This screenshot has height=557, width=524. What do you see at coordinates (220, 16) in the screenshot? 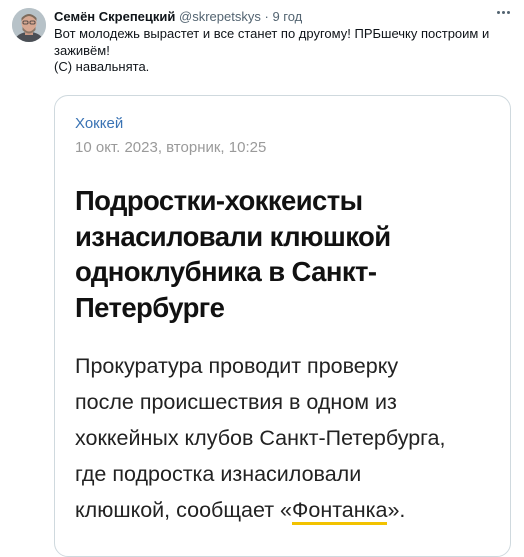
I see `author-handle: @skrepetskys` at bounding box center [220, 16].